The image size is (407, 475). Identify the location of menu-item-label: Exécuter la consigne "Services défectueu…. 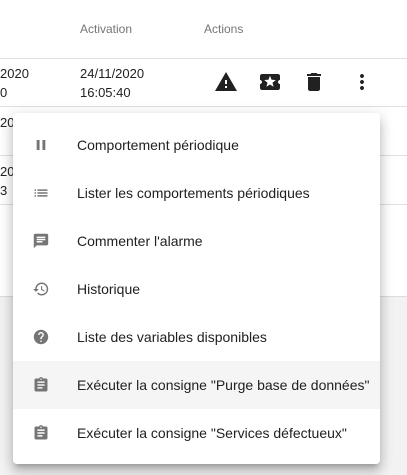
(212, 433).